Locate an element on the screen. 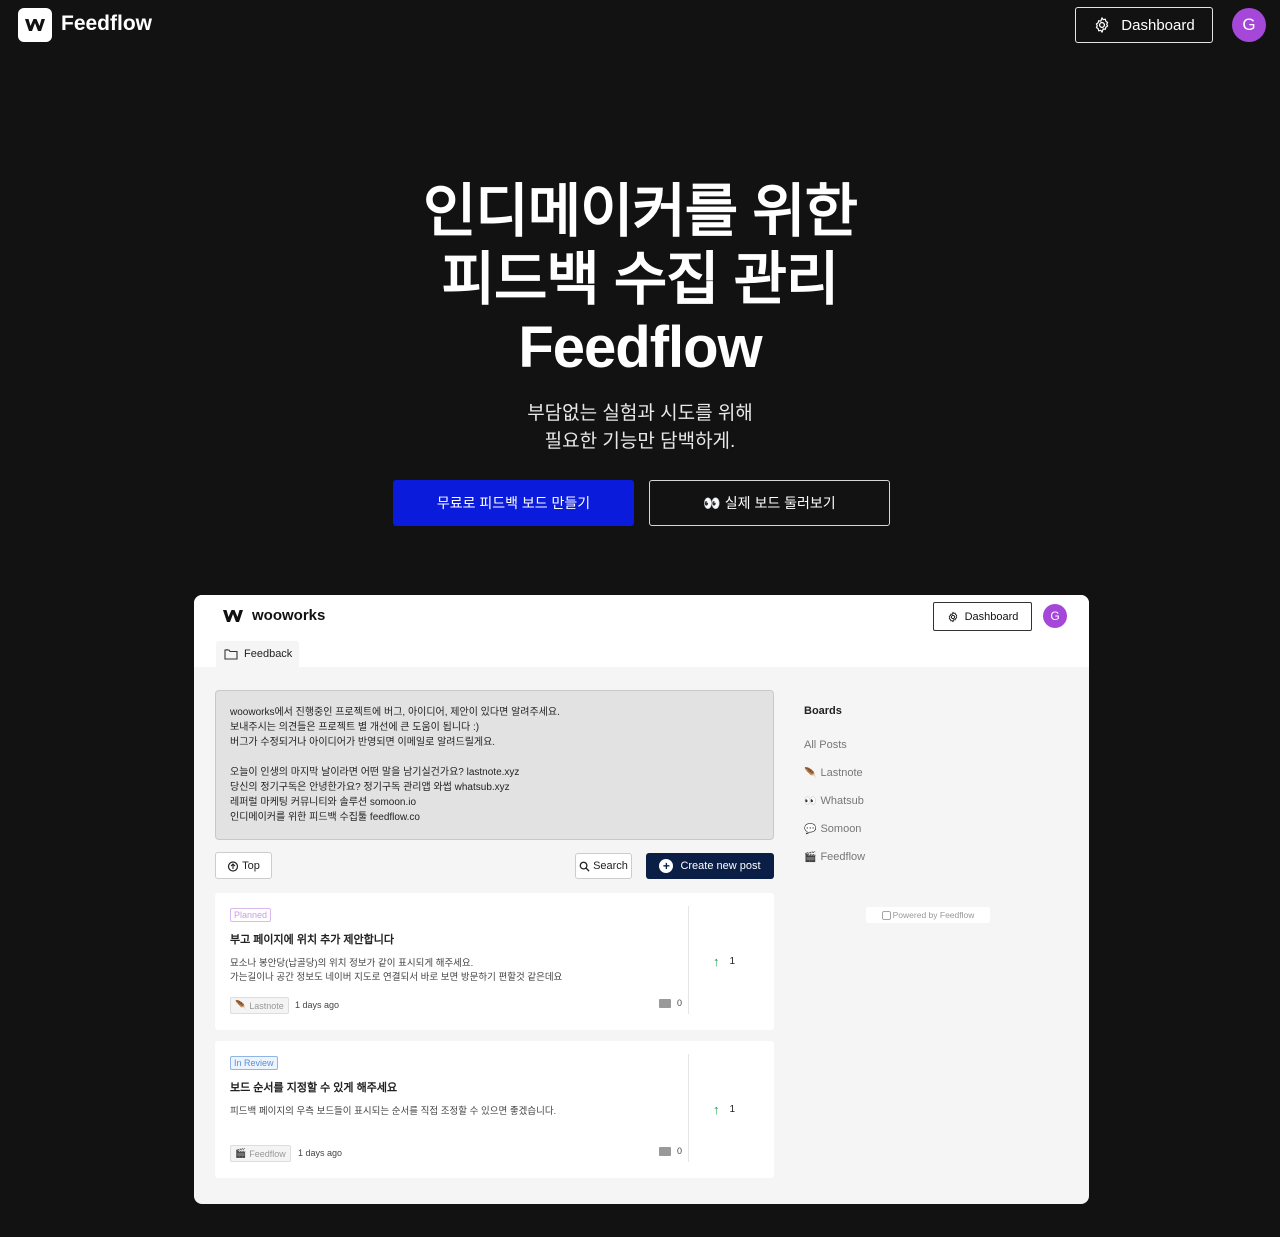 The image size is (1280, 1237). preview-dashboard-label: Dashboard is located at coordinates (991, 616).